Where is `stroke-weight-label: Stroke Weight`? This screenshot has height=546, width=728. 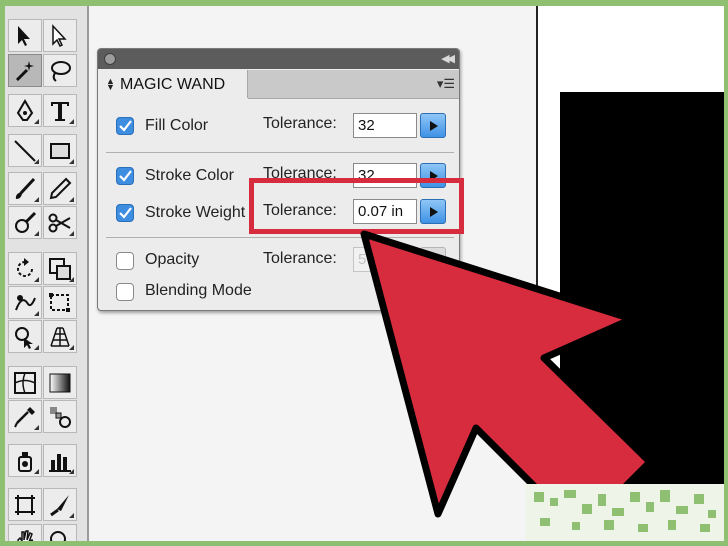
stroke-weight-label: Stroke Weight is located at coordinates (195, 212).